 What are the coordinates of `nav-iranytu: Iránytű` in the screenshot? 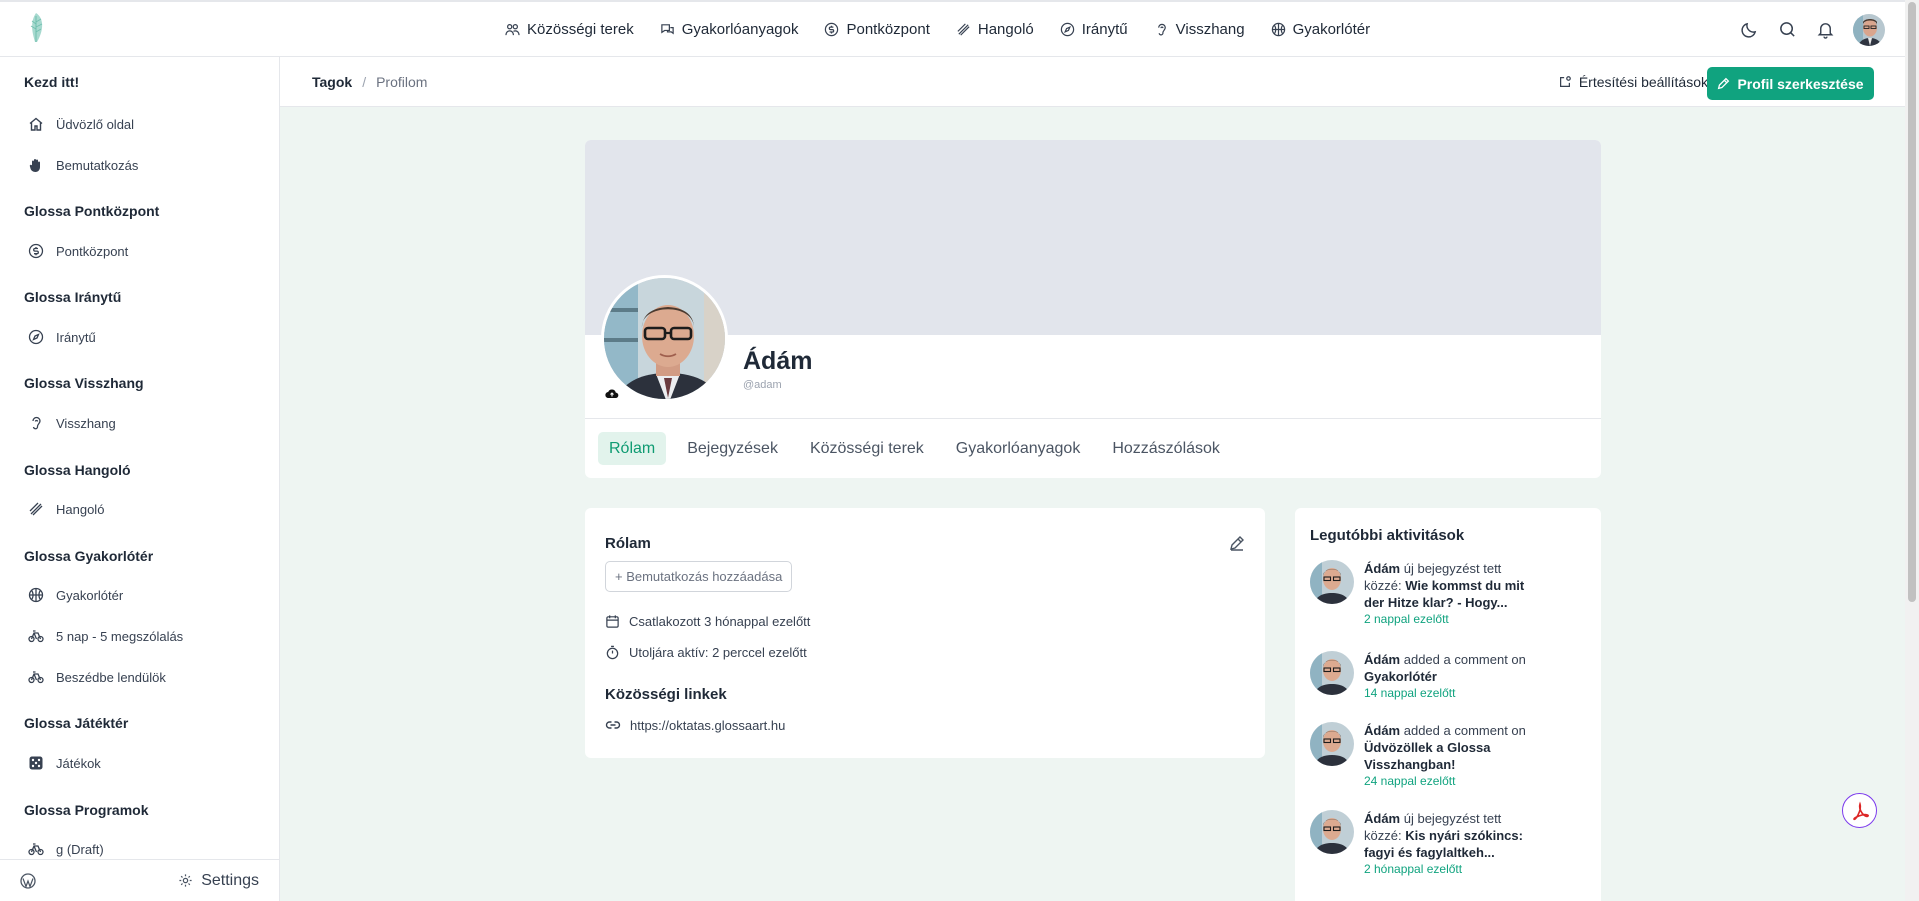 It's located at (1094, 29).